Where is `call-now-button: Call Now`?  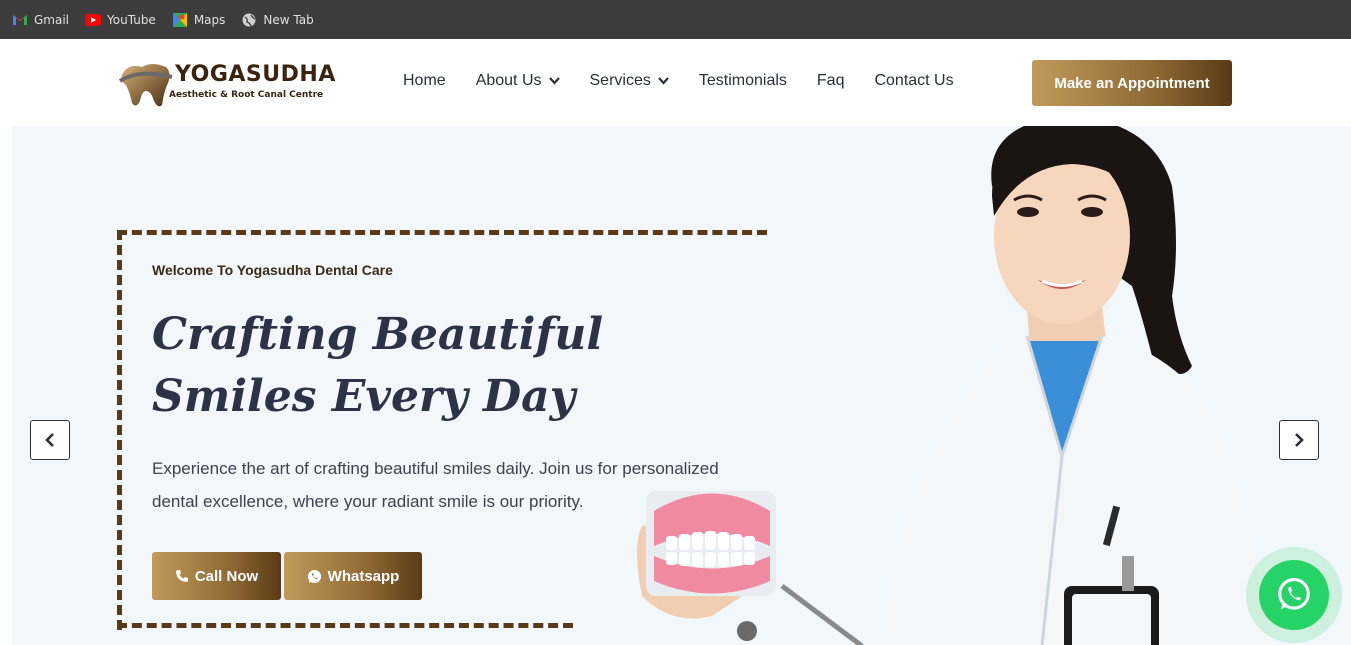 call-now-button: Call Now is located at coordinates (216, 576).